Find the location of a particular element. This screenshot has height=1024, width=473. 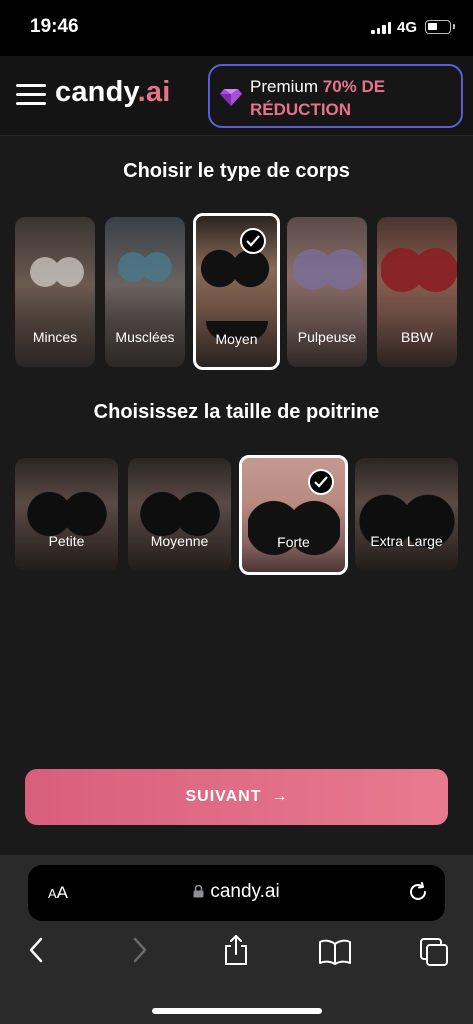

continue-button: SUIVANT → is located at coordinates (236, 797).